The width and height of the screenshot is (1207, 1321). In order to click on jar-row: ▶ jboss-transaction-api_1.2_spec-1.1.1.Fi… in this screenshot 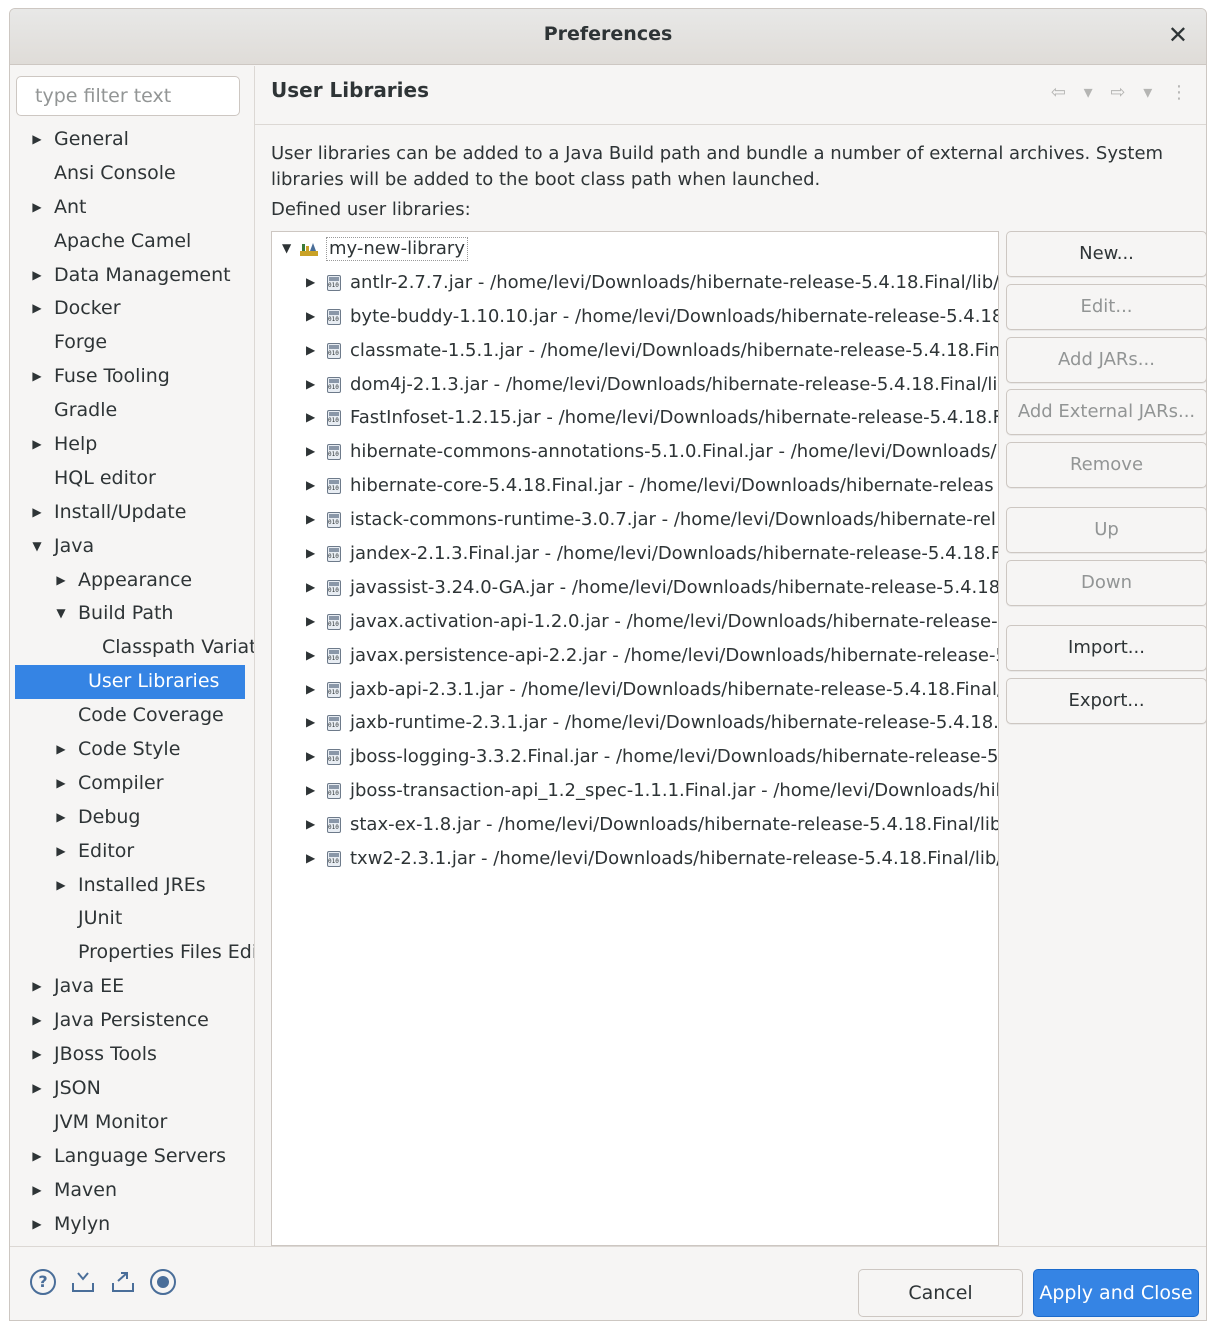, I will do `click(635, 791)`.